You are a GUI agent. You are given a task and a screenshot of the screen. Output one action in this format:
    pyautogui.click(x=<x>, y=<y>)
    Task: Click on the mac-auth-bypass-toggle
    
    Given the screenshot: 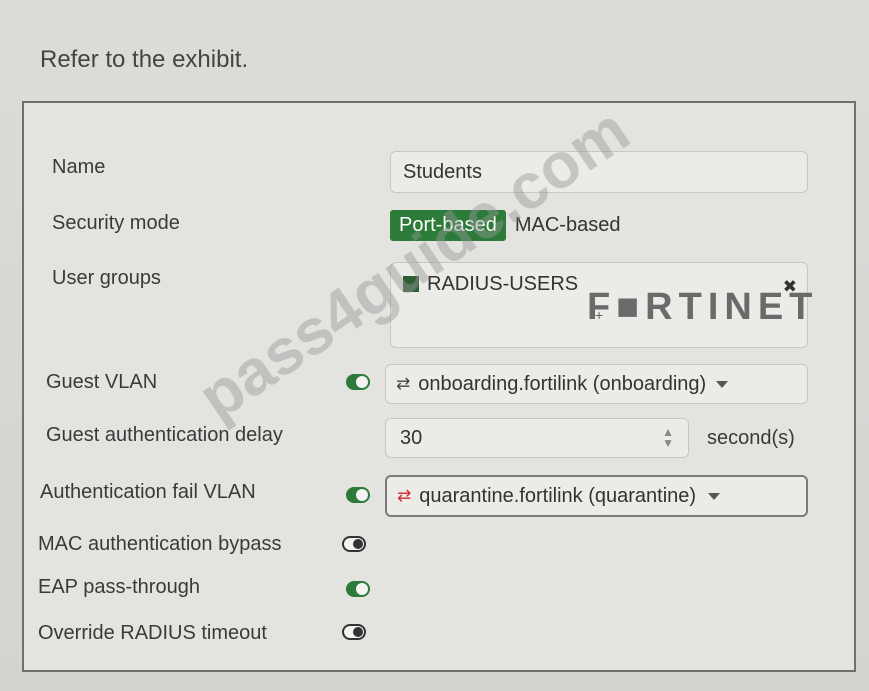 What is the action you would take?
    pyautogui.click(x=354, y=544)
    